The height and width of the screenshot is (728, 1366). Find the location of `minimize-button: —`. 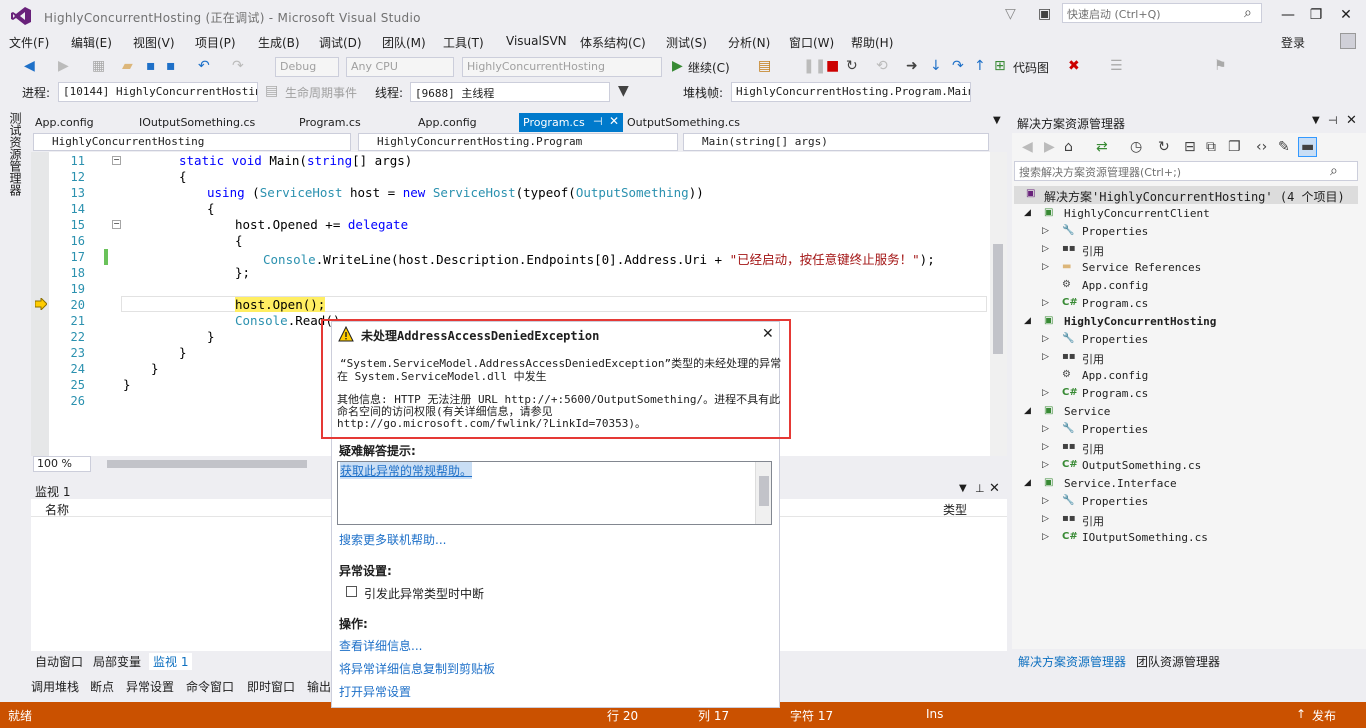

minimize-button: — is located at coordinates (1288, 15).